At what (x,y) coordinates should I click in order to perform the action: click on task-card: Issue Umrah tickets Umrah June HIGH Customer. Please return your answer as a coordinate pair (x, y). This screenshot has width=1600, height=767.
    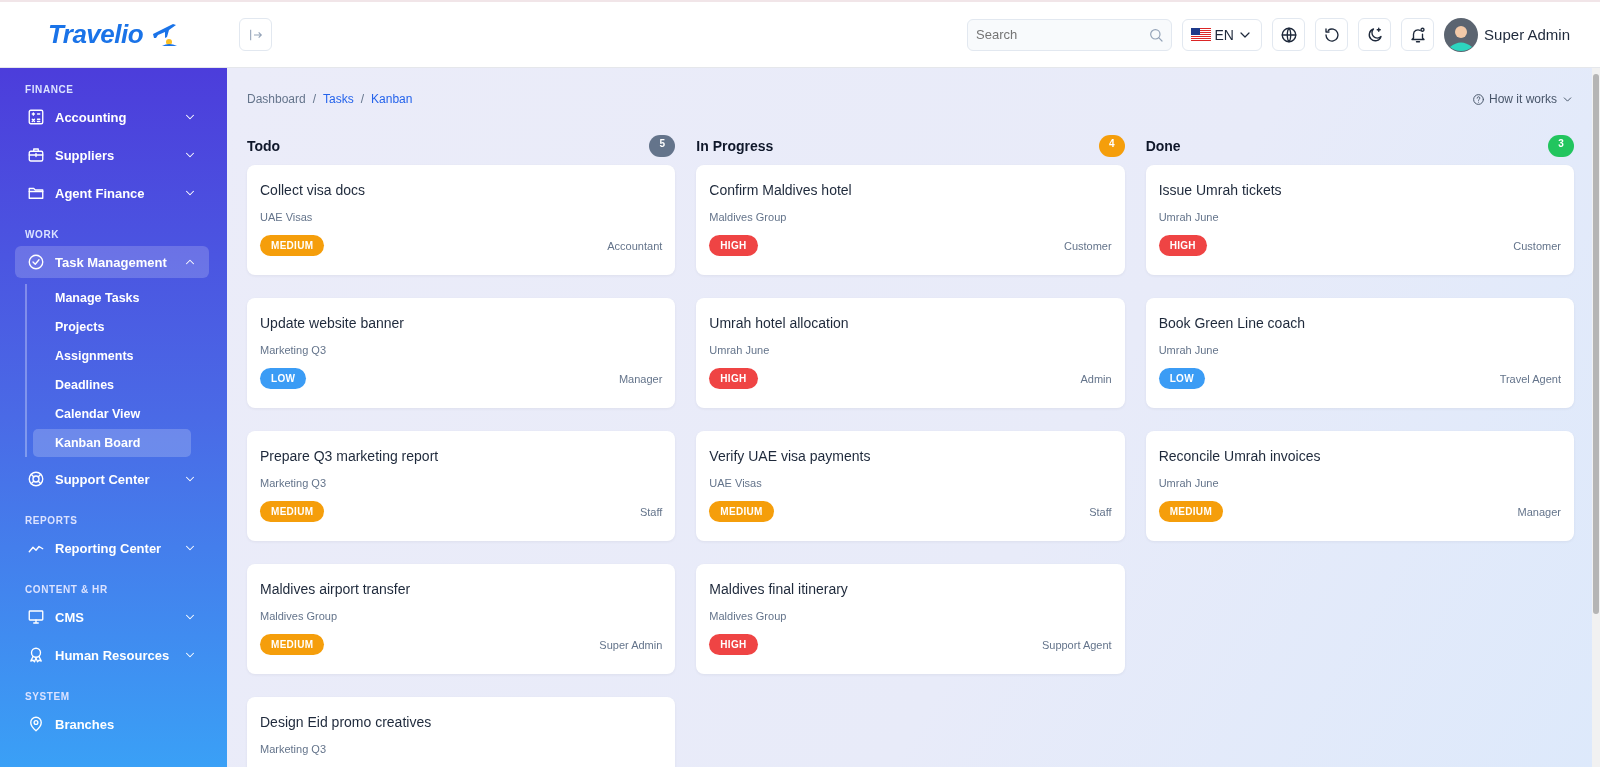
    Looking at the image, I should click on (1359, 220).